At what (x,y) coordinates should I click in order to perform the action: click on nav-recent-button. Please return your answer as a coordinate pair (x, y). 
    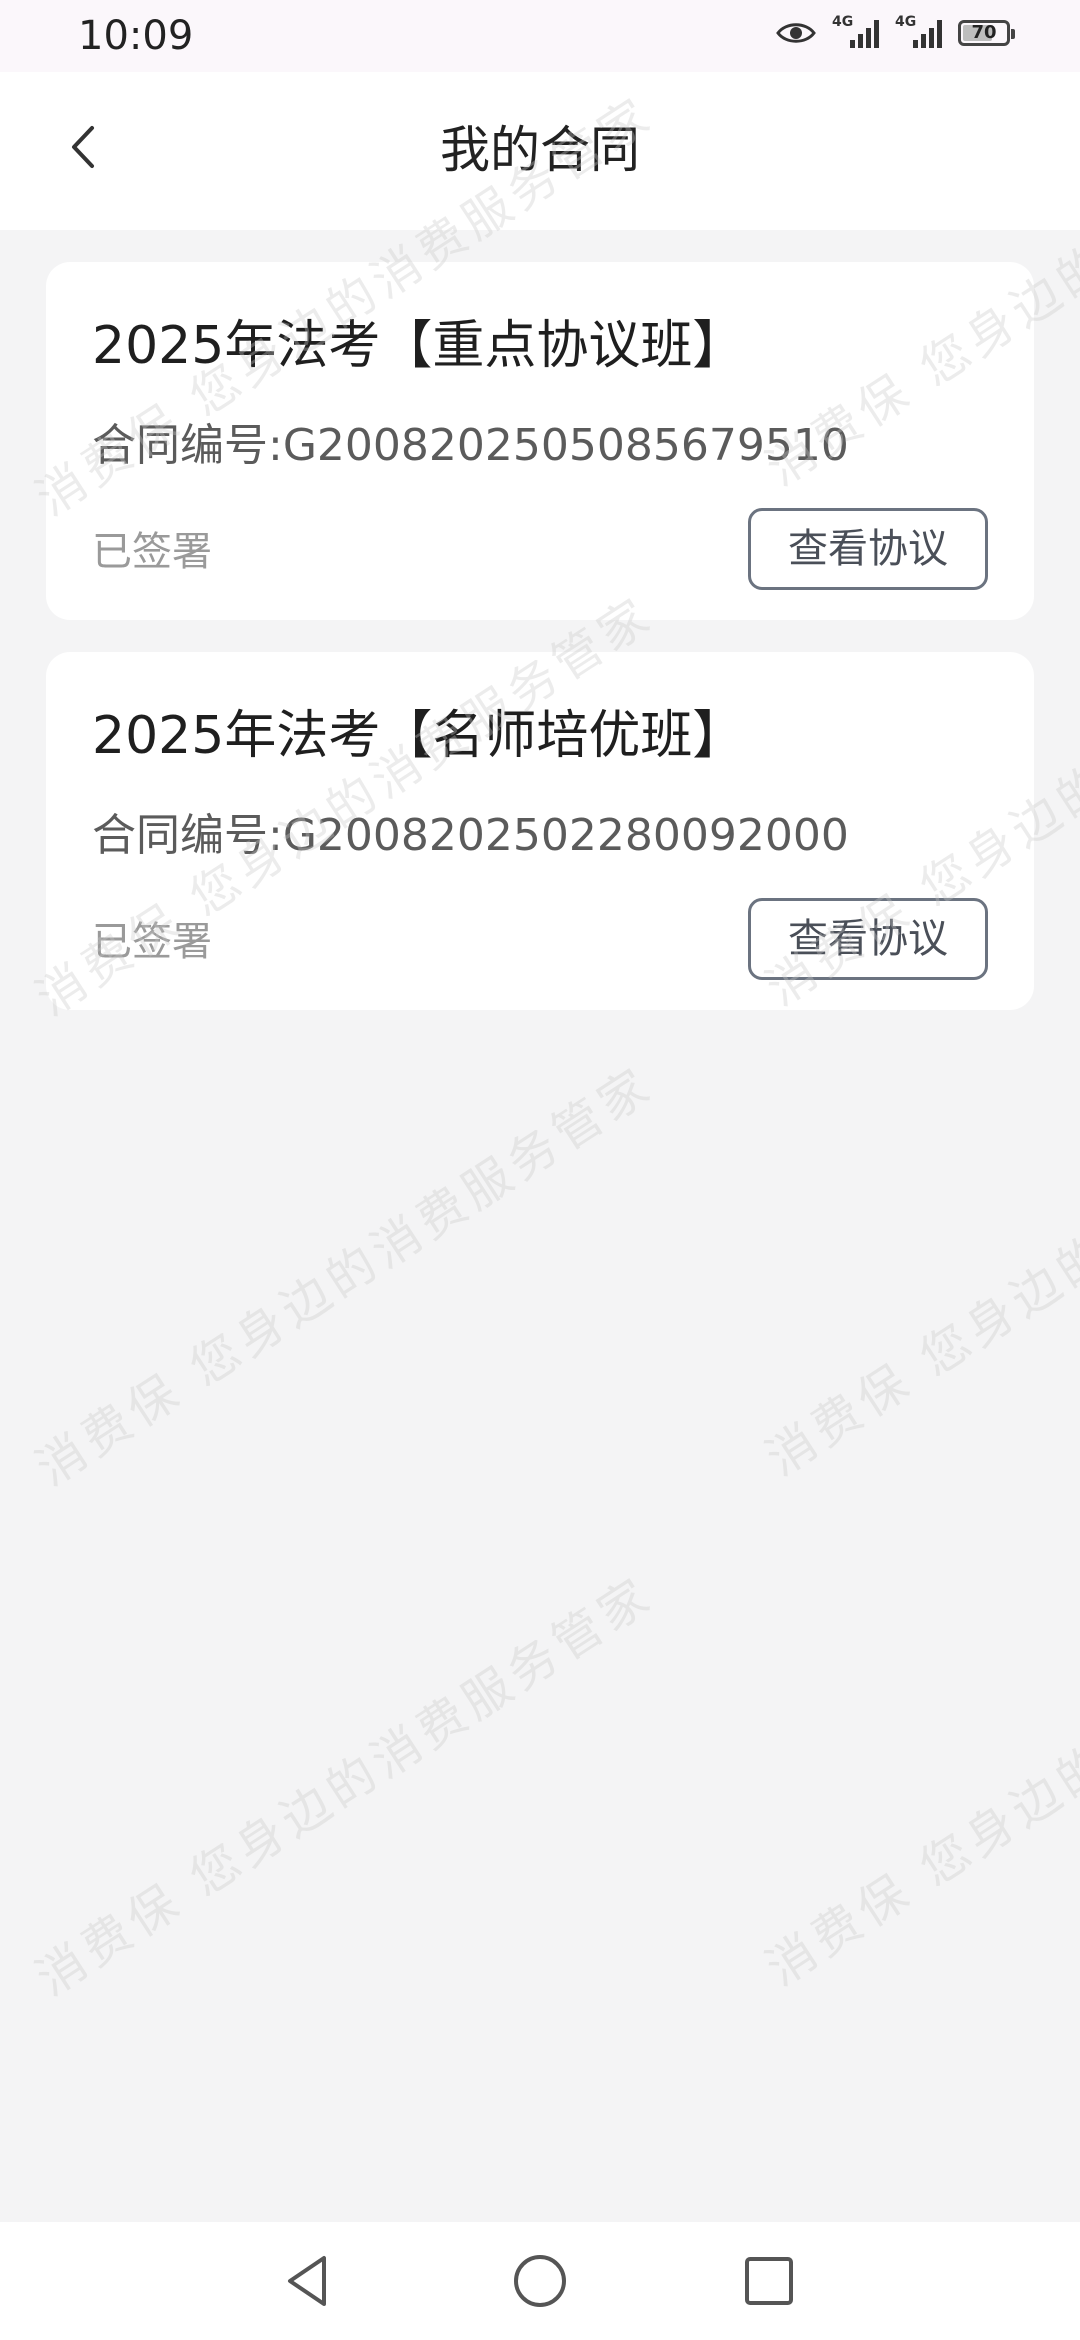
    Looking at the image, I should click on (769, 2281).